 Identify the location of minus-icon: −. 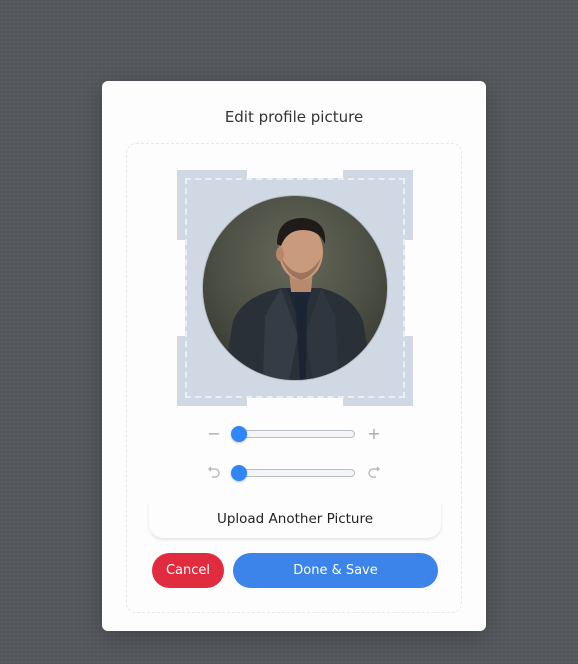
(214, 434).